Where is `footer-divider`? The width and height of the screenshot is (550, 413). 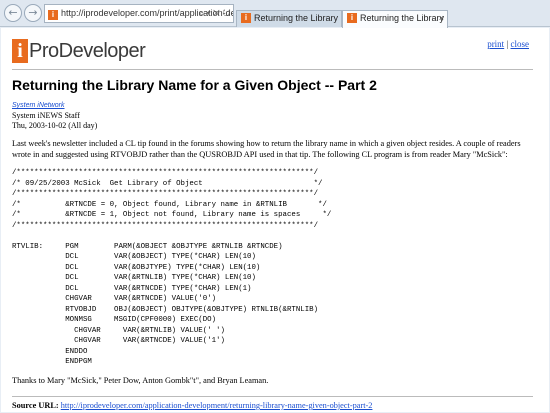 footer-divider is located at coordinates (272, 396).